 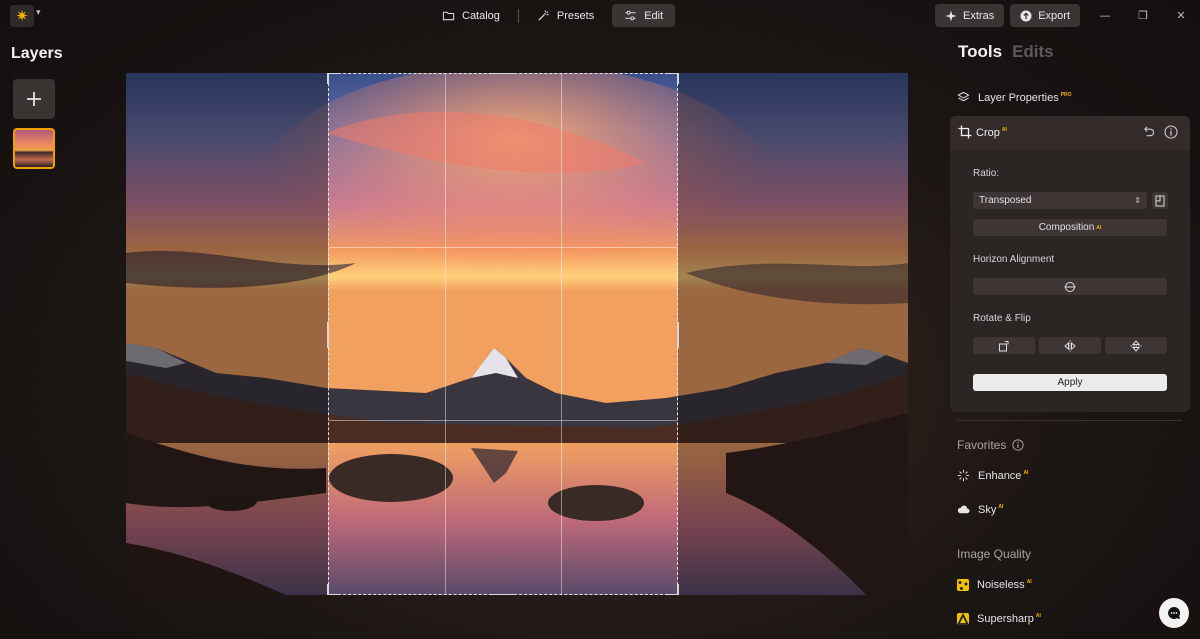 What do you see at coordinates (1066, 227) in the screenshot?
I see `composition-label: Composition` at bounding box center [1066, 227].